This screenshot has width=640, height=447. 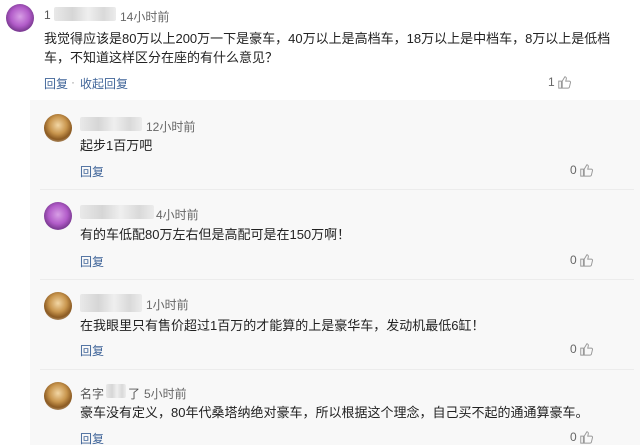 What do you see at coordinates (334, 412) in the screenshot?
I see `reply-text: 豪车没有定义，80年代桑塔纳绝对豪车，所以根据这个理念，自己买不起的通通算豪车。` at bounding box center [334, 412].